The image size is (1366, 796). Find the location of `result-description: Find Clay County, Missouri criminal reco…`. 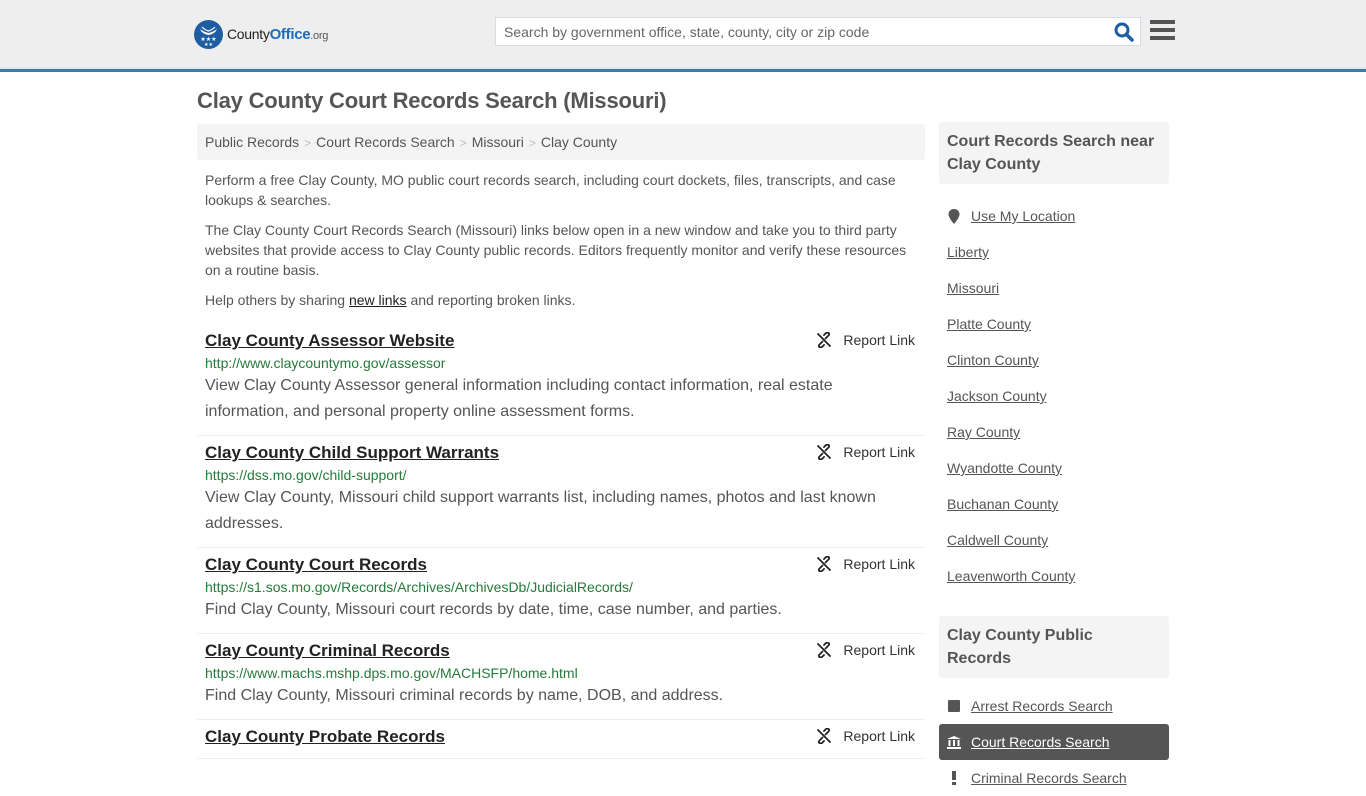

result-description: Find Clay County, Missouri criminal reco… is located at coordinates (464, 695).